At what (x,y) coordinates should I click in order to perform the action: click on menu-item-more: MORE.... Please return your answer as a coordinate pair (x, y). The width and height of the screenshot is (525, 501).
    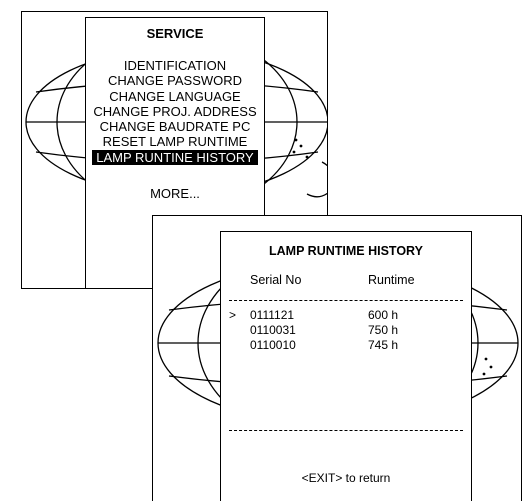
    Looking at the image, I should click on (175, 193).